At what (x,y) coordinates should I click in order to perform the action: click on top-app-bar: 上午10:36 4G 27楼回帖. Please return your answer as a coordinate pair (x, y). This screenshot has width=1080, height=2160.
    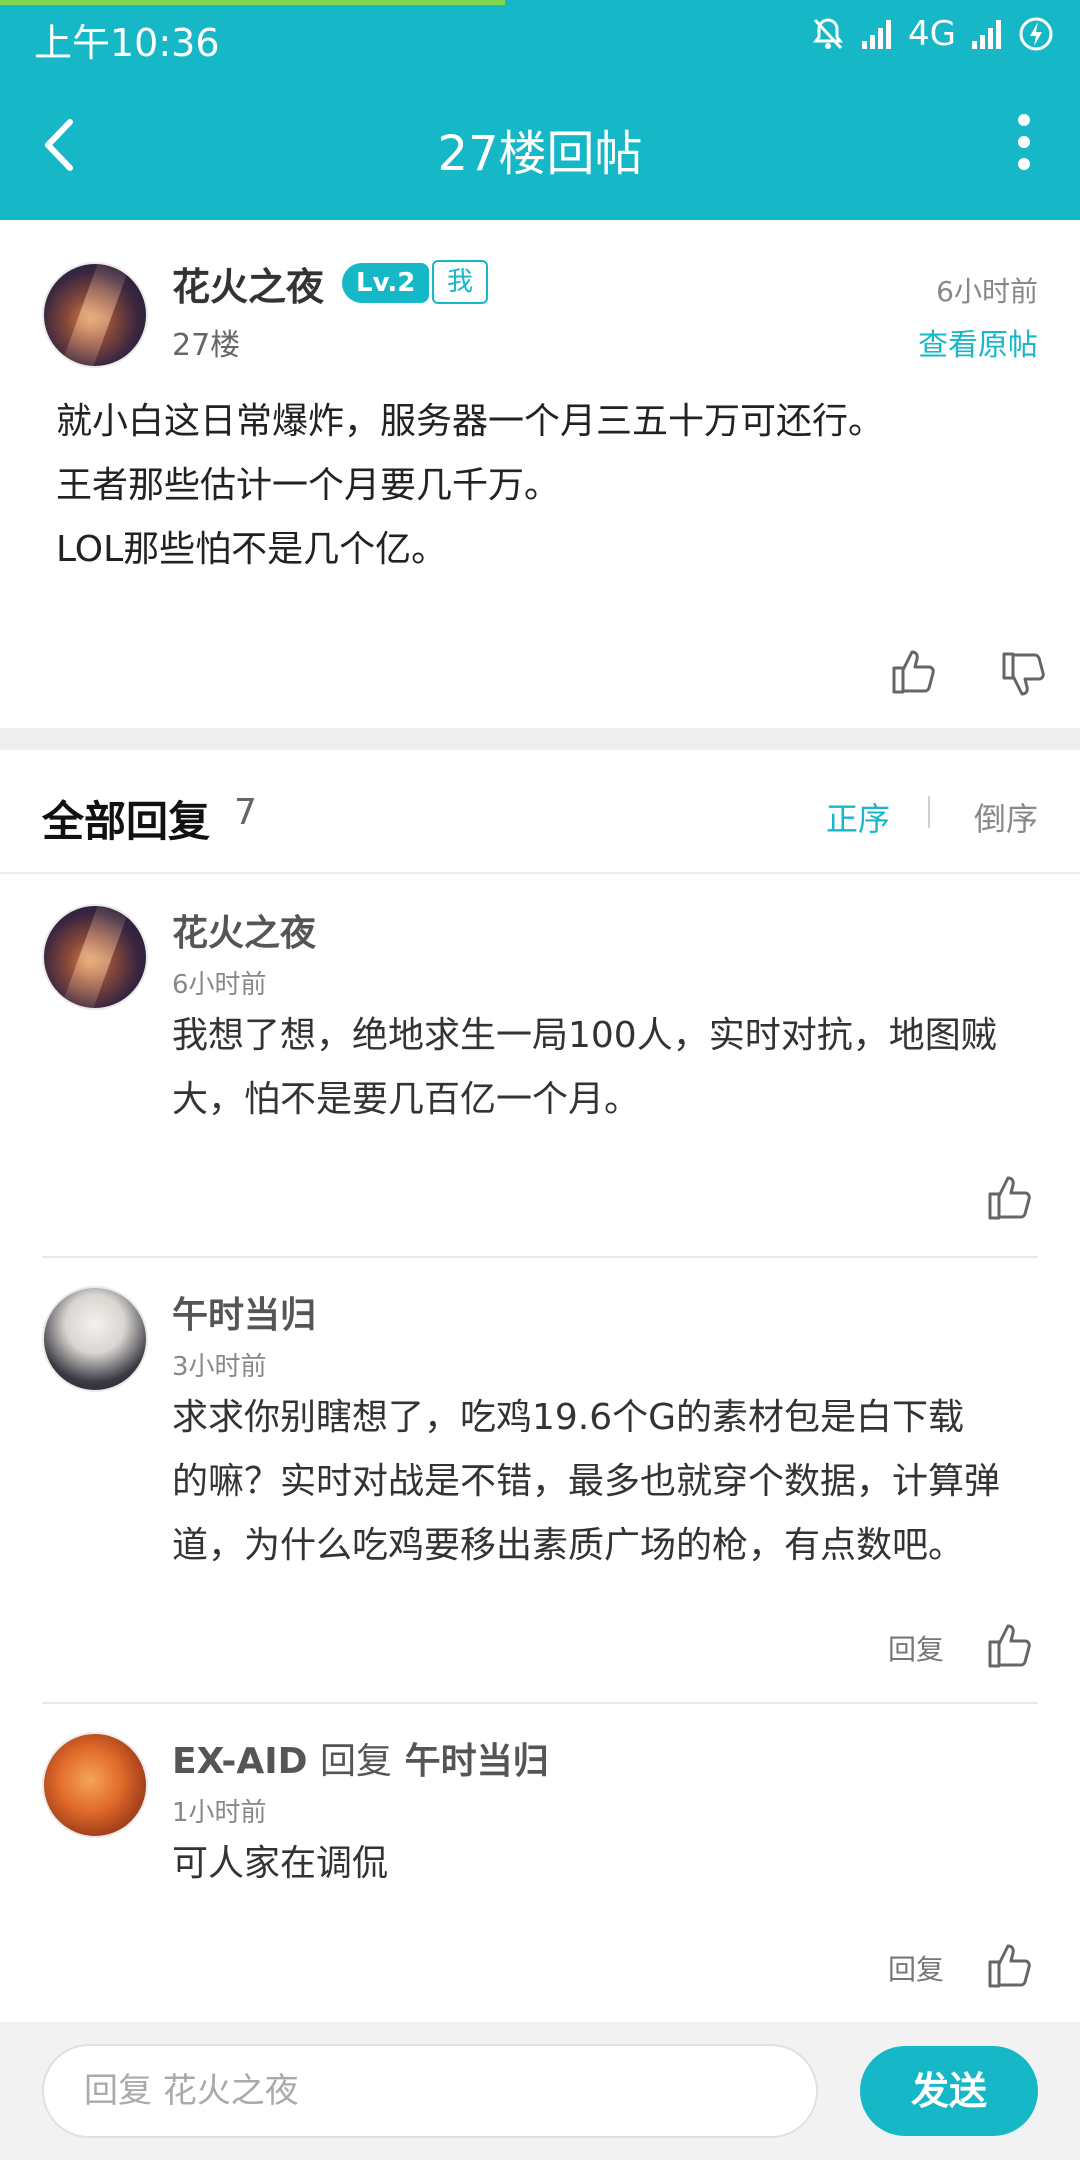
    Looking at the image, I should click on (540, 110).